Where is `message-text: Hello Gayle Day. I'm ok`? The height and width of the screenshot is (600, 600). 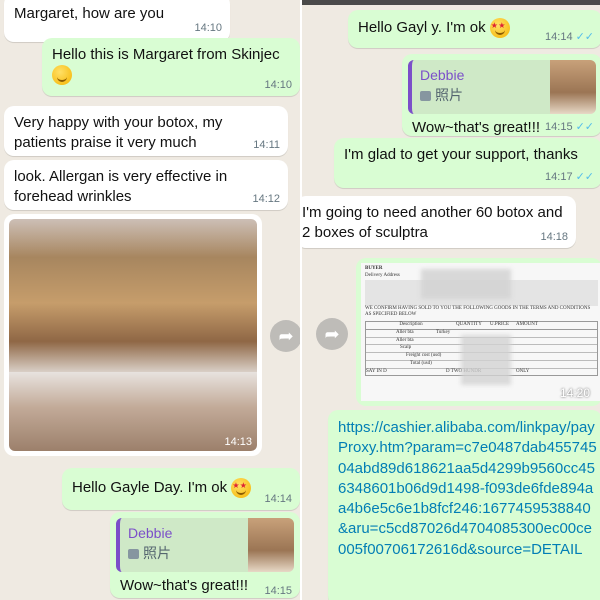 message-text: Hello Gayle Day. I'm ok is located at coordinates (150, 487).